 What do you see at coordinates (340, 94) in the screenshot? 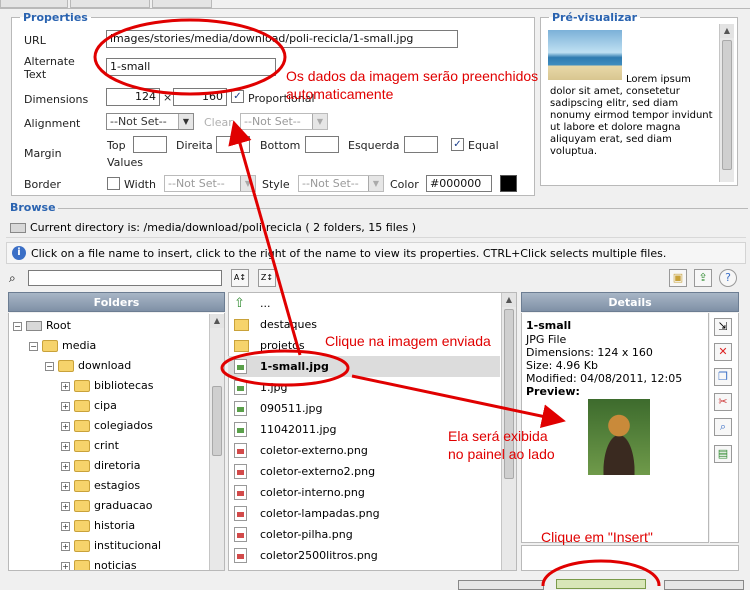
I see `annotation-autofill-line2: automaticamente` at bounding box center [340, 94].